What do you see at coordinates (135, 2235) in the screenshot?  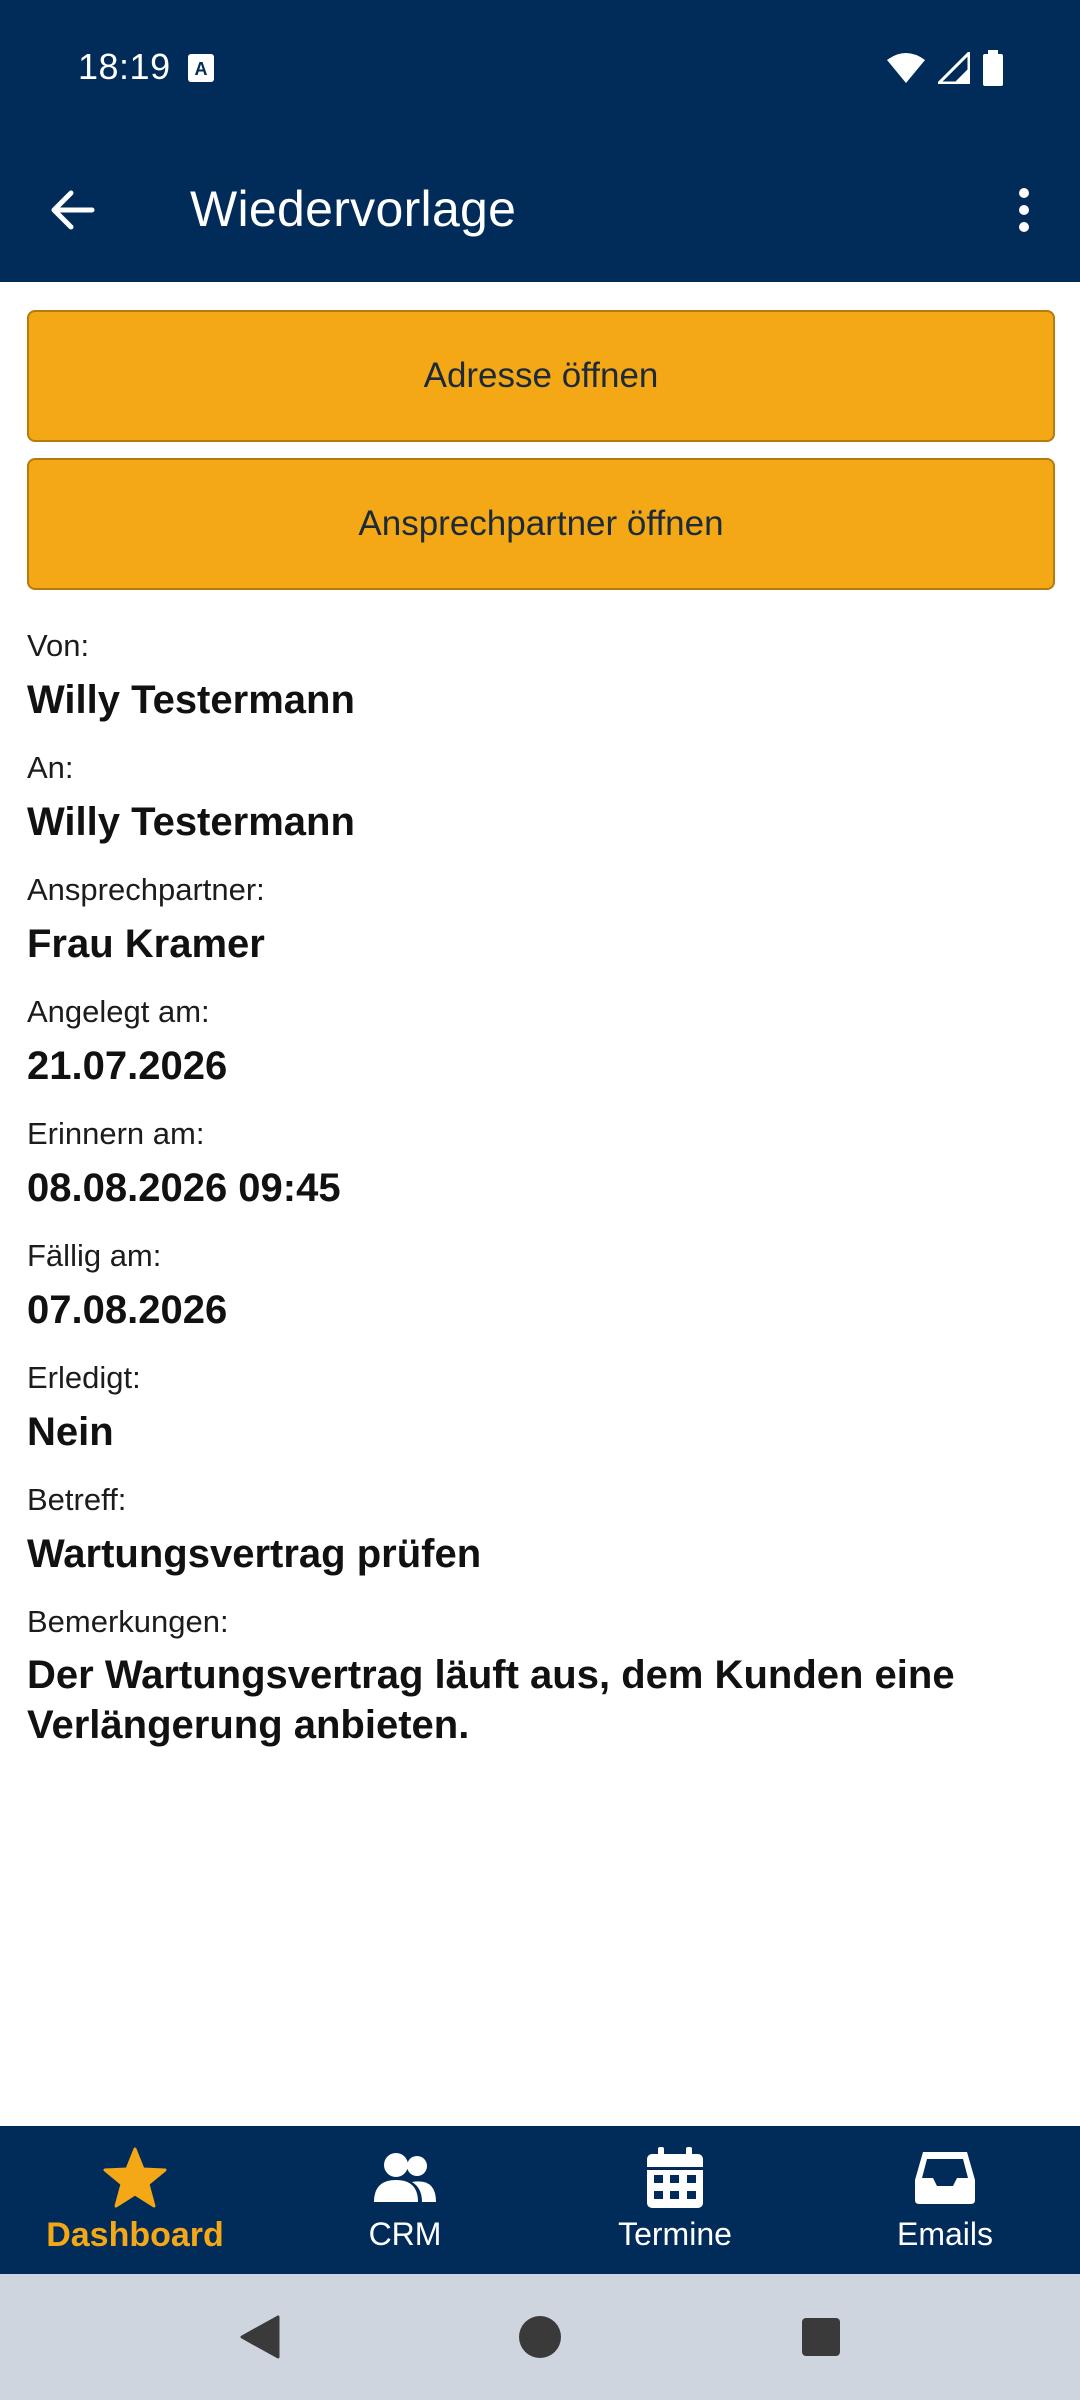 I see `nav-label: Dashboard` at bounding box center [135, 2235].